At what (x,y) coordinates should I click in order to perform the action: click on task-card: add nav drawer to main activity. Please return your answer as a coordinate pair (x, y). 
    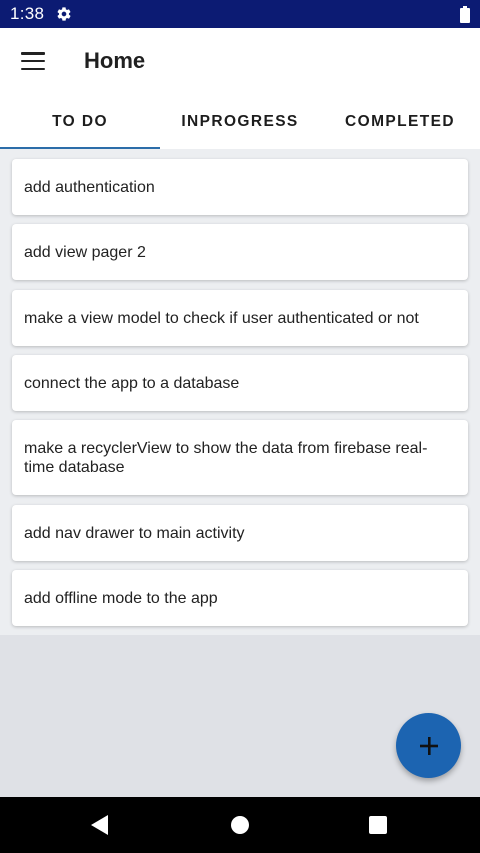
    Looking at the image, I should click on (240, 533).